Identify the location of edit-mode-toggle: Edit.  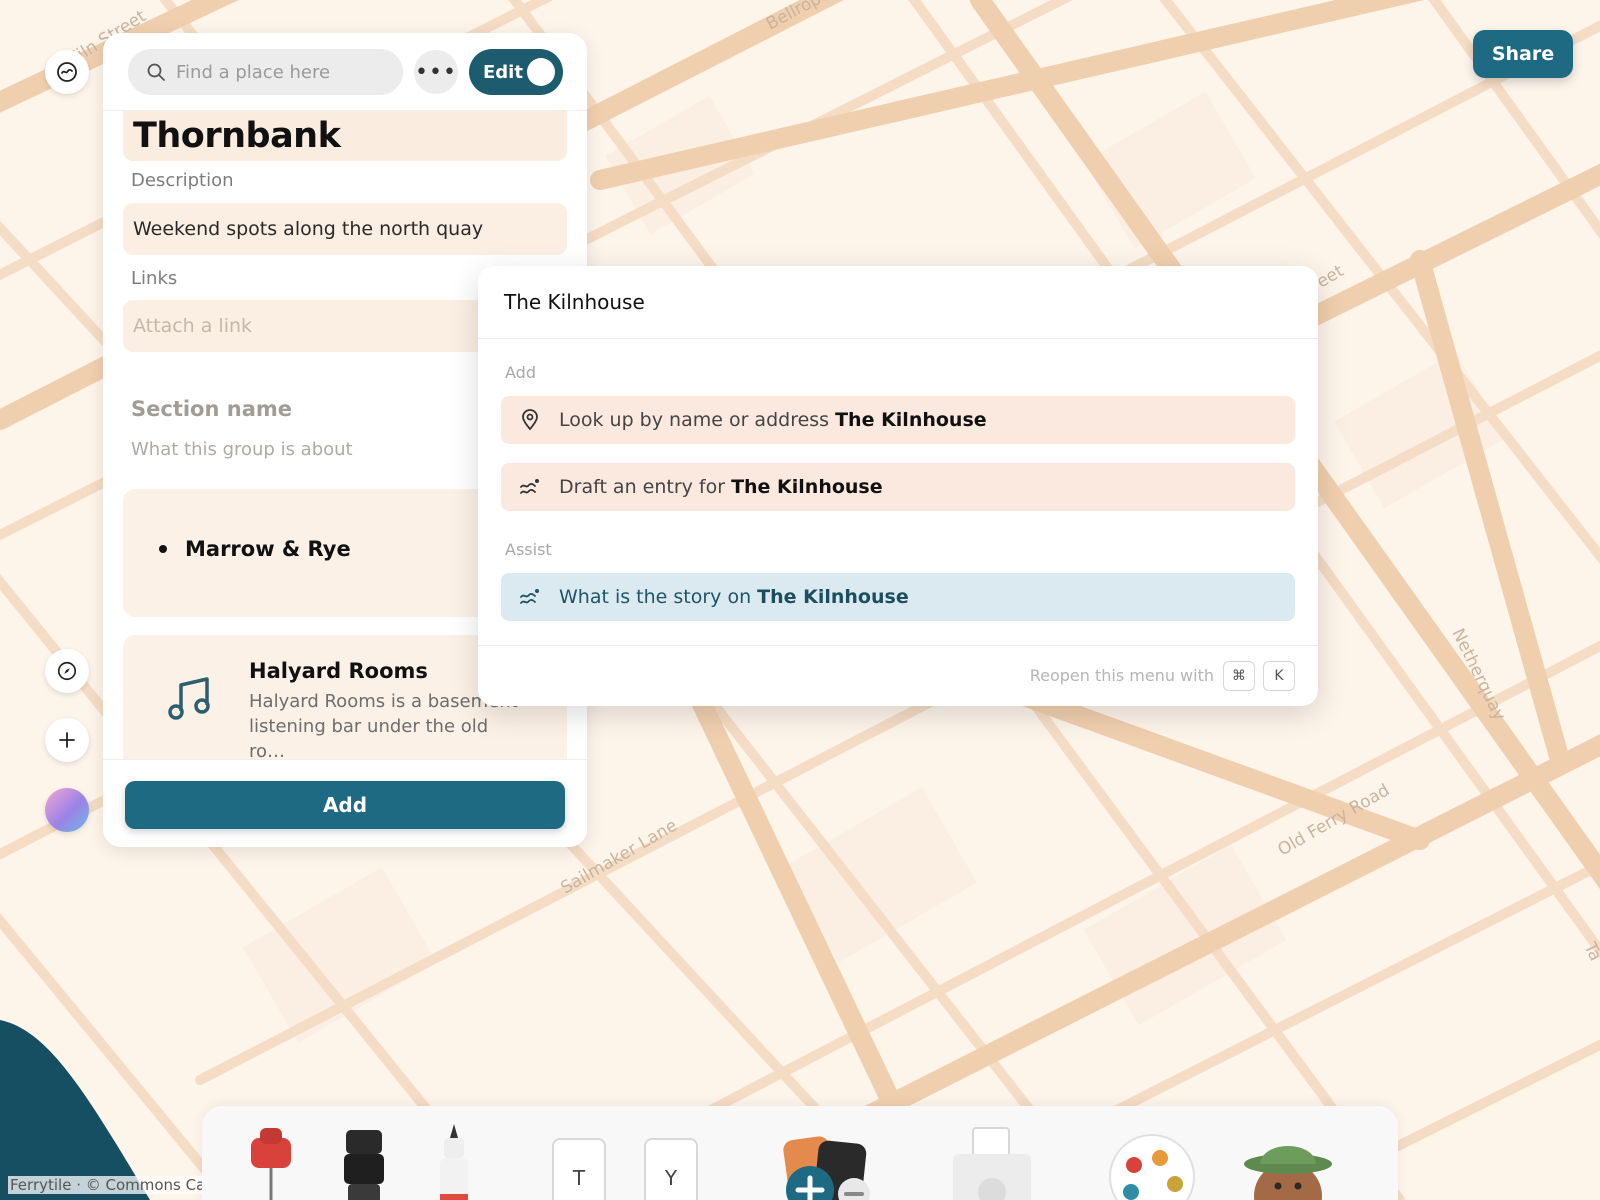
(516, 72).